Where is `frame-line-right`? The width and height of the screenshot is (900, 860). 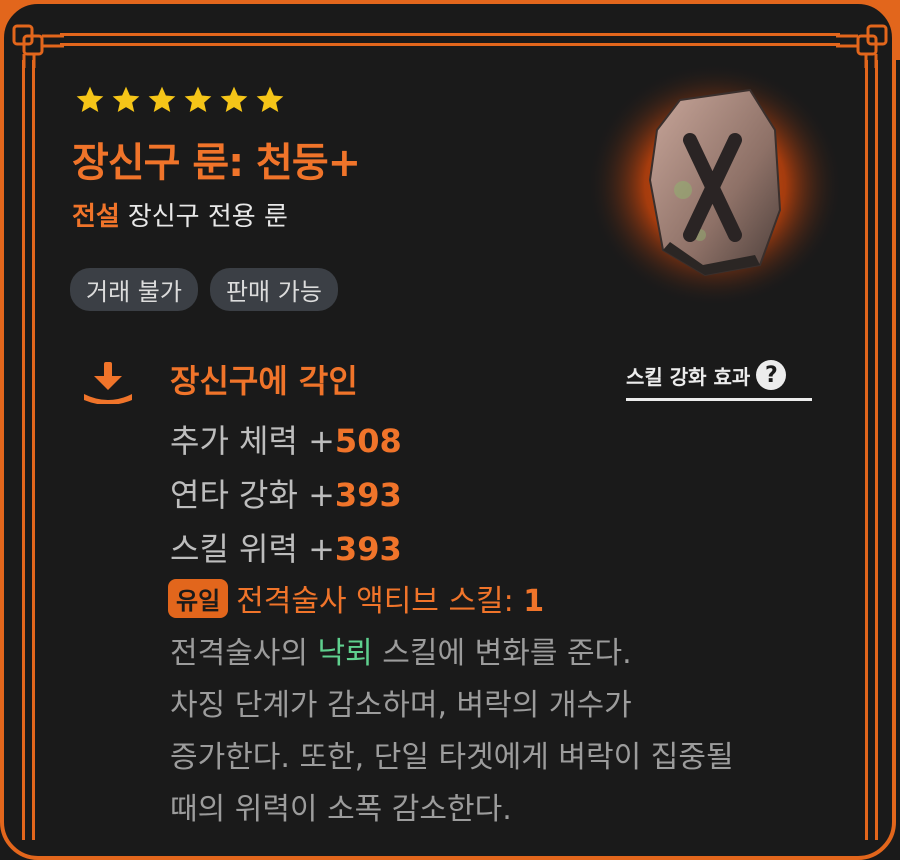
frame-line-right is located at coordinates (876, 450).